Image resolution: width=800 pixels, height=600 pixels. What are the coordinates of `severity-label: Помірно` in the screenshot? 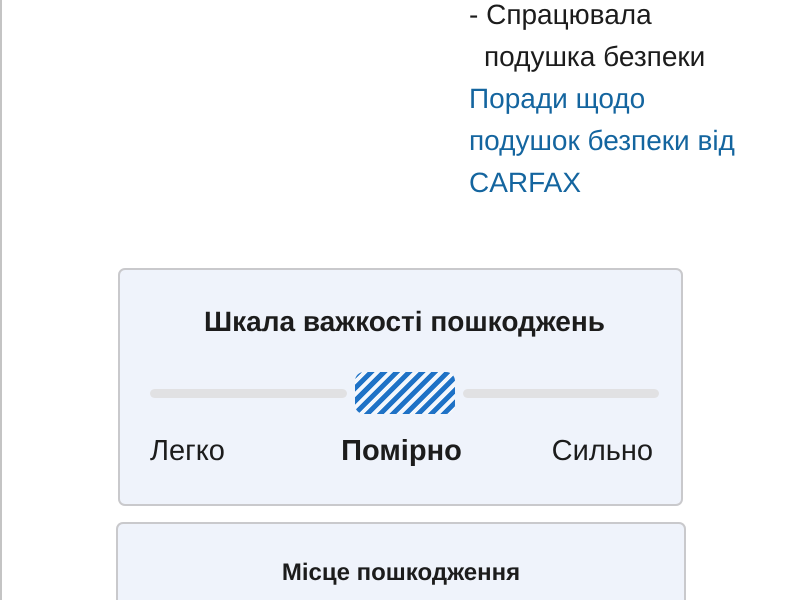 It's located at (401, 451).